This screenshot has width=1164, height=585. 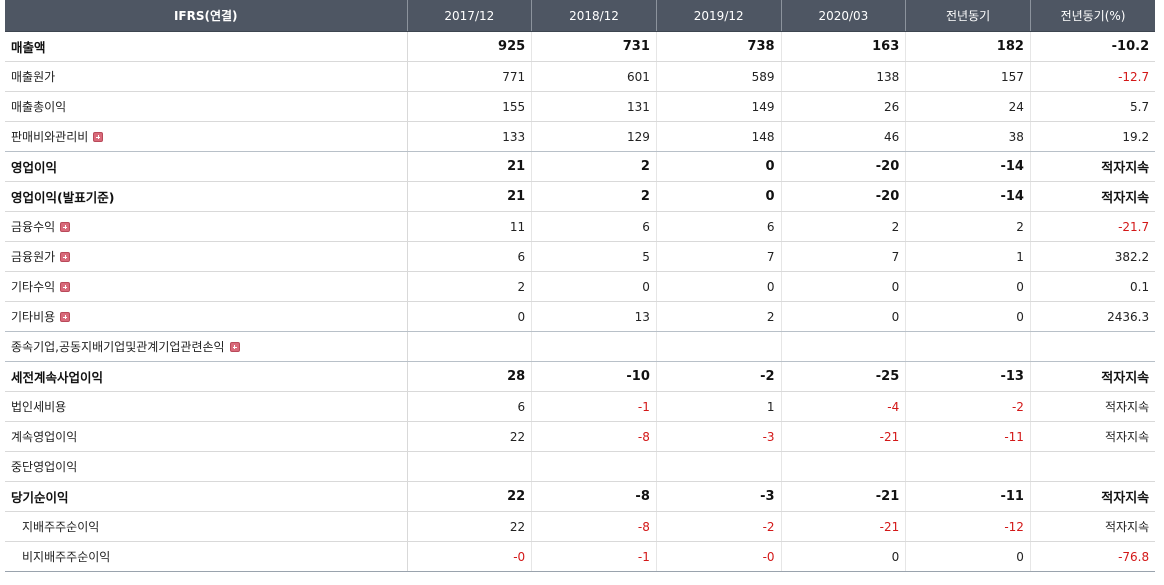 I want to click on row-label-text: 금융원가, so click(x=33, y=257).